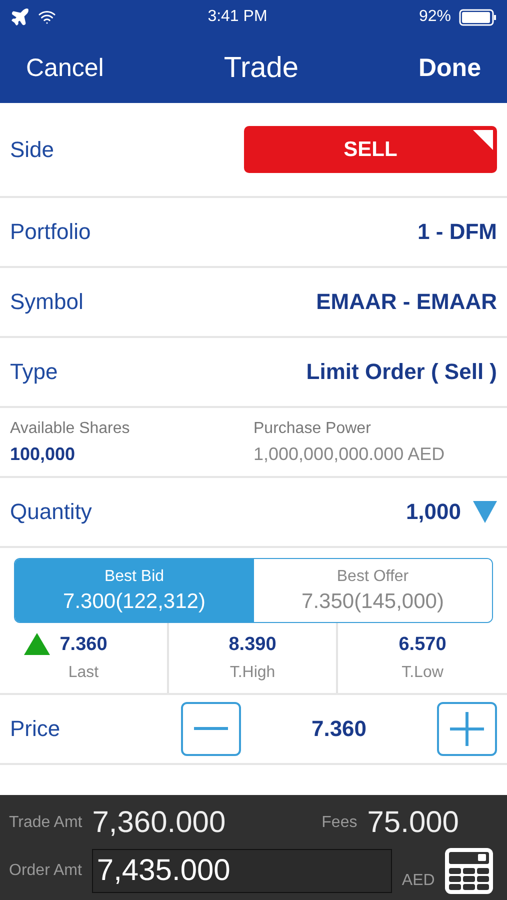 The image size is (507, 900). What do you see at coordinates (47, 302) in the screenshot?
I see `field-label: Symbol` at bounding box center [47, 302].